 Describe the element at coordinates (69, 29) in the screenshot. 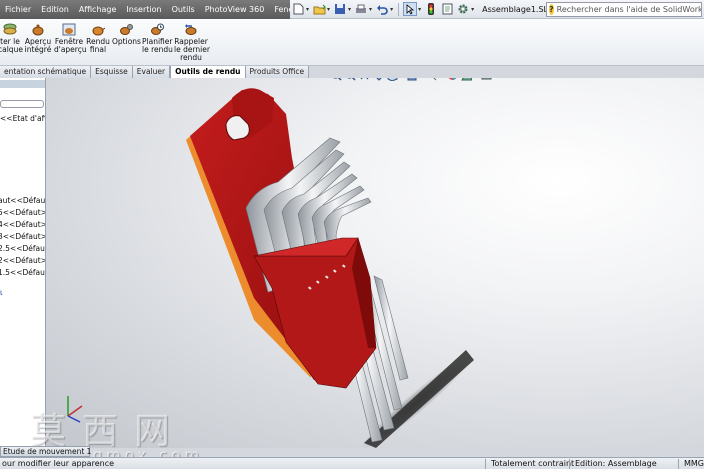

I see `teapot-window-icon` at that location.